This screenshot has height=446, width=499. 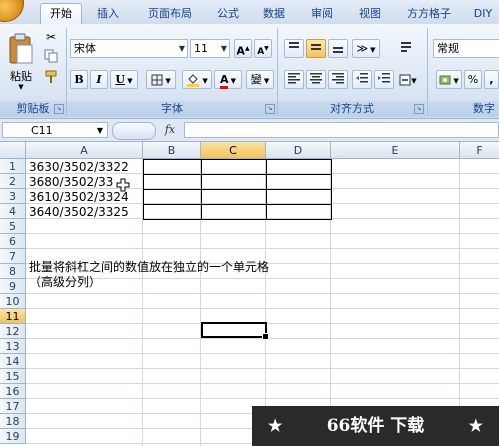 What do you see at coordinates (13, 271) in the screenshot?
I see `row-header-8: 8` at bounding box center [13, 271].